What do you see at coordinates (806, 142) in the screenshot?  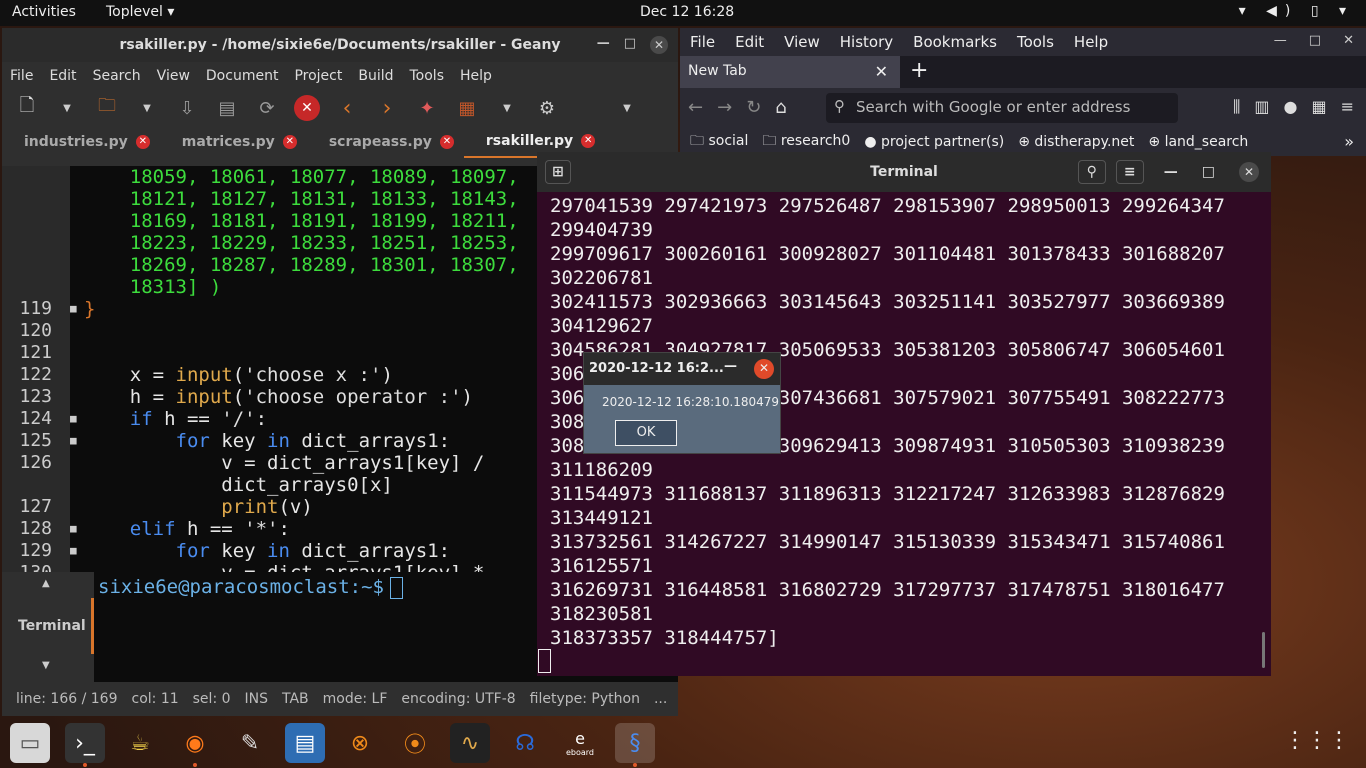 I see `bookmark-research0: 🗀 research0` at bounding box center [806, 142].